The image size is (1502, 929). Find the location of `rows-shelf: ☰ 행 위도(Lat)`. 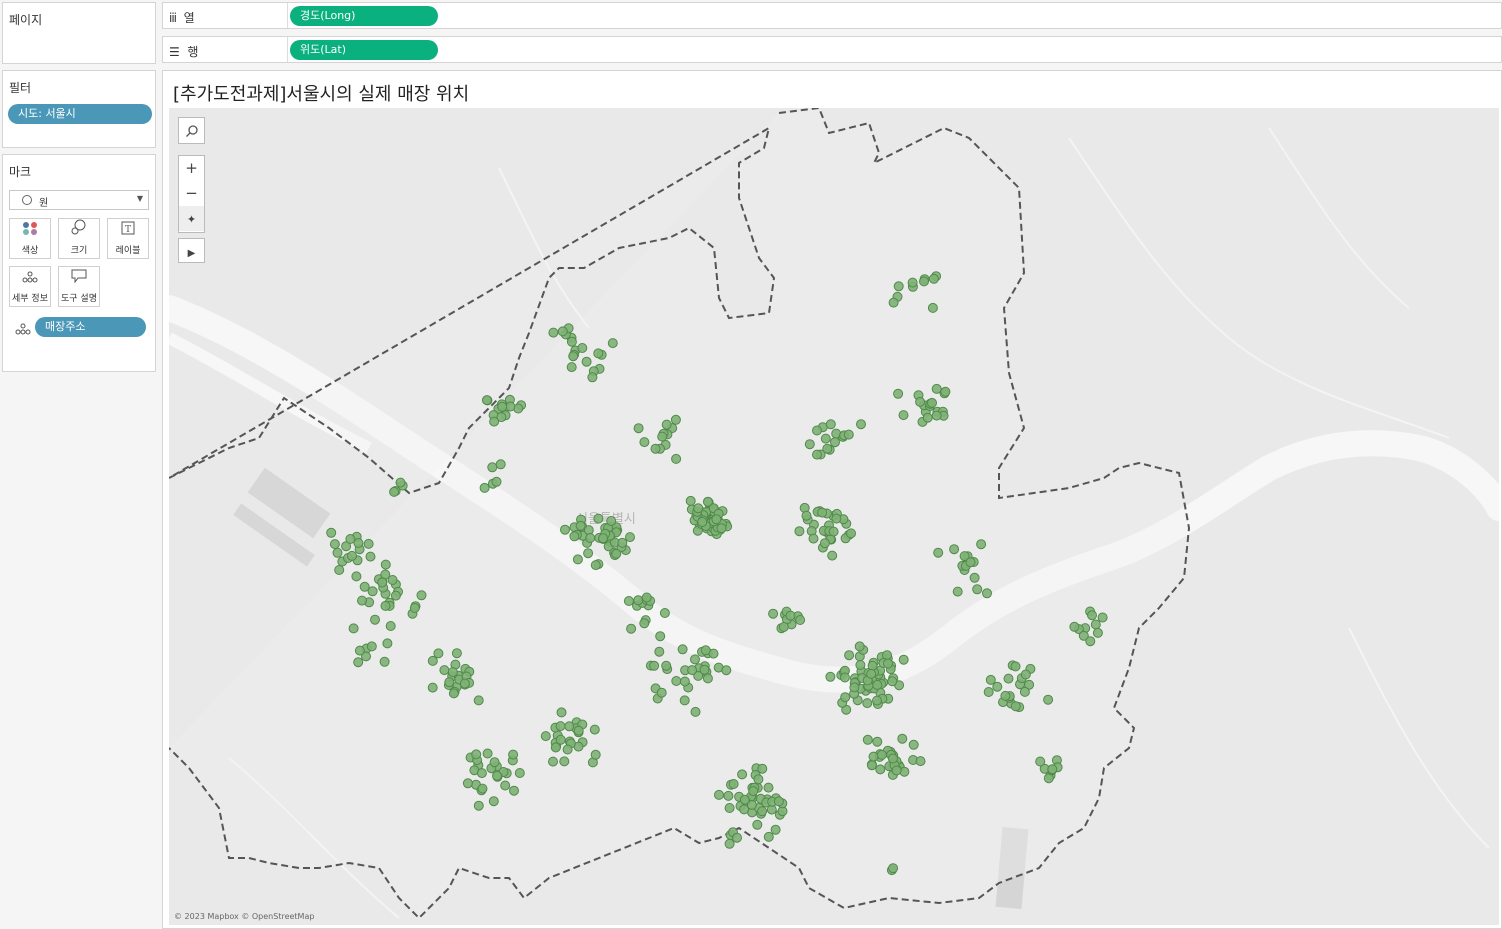

rows-shelf: ☰ 행 위도(Lat) is located at coordinates (832, 49).